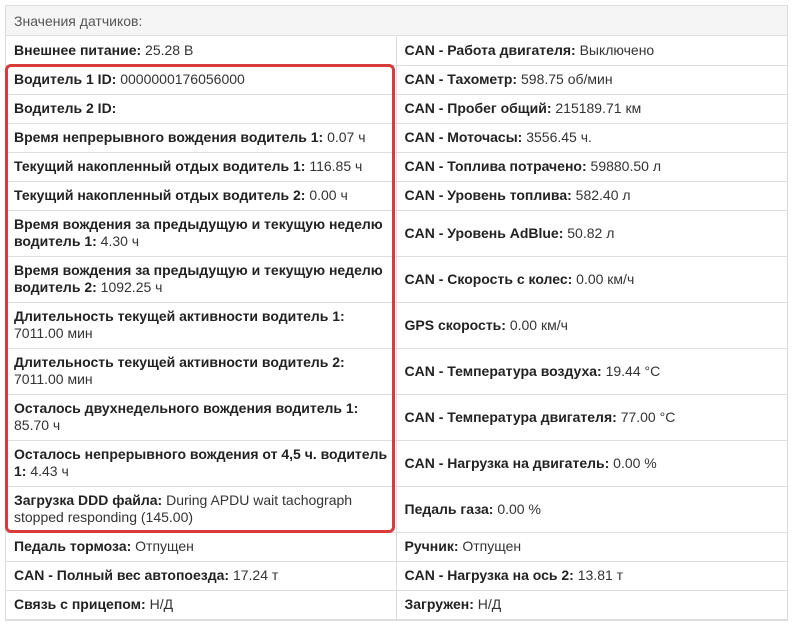 This screenshot has width=793, height=625. What do you see at coordinates (591, 196) in the screenshot?
I see `sensor-cell: CAN - Уровень топлива: 582.40 л` at bounding box center [591, 196].